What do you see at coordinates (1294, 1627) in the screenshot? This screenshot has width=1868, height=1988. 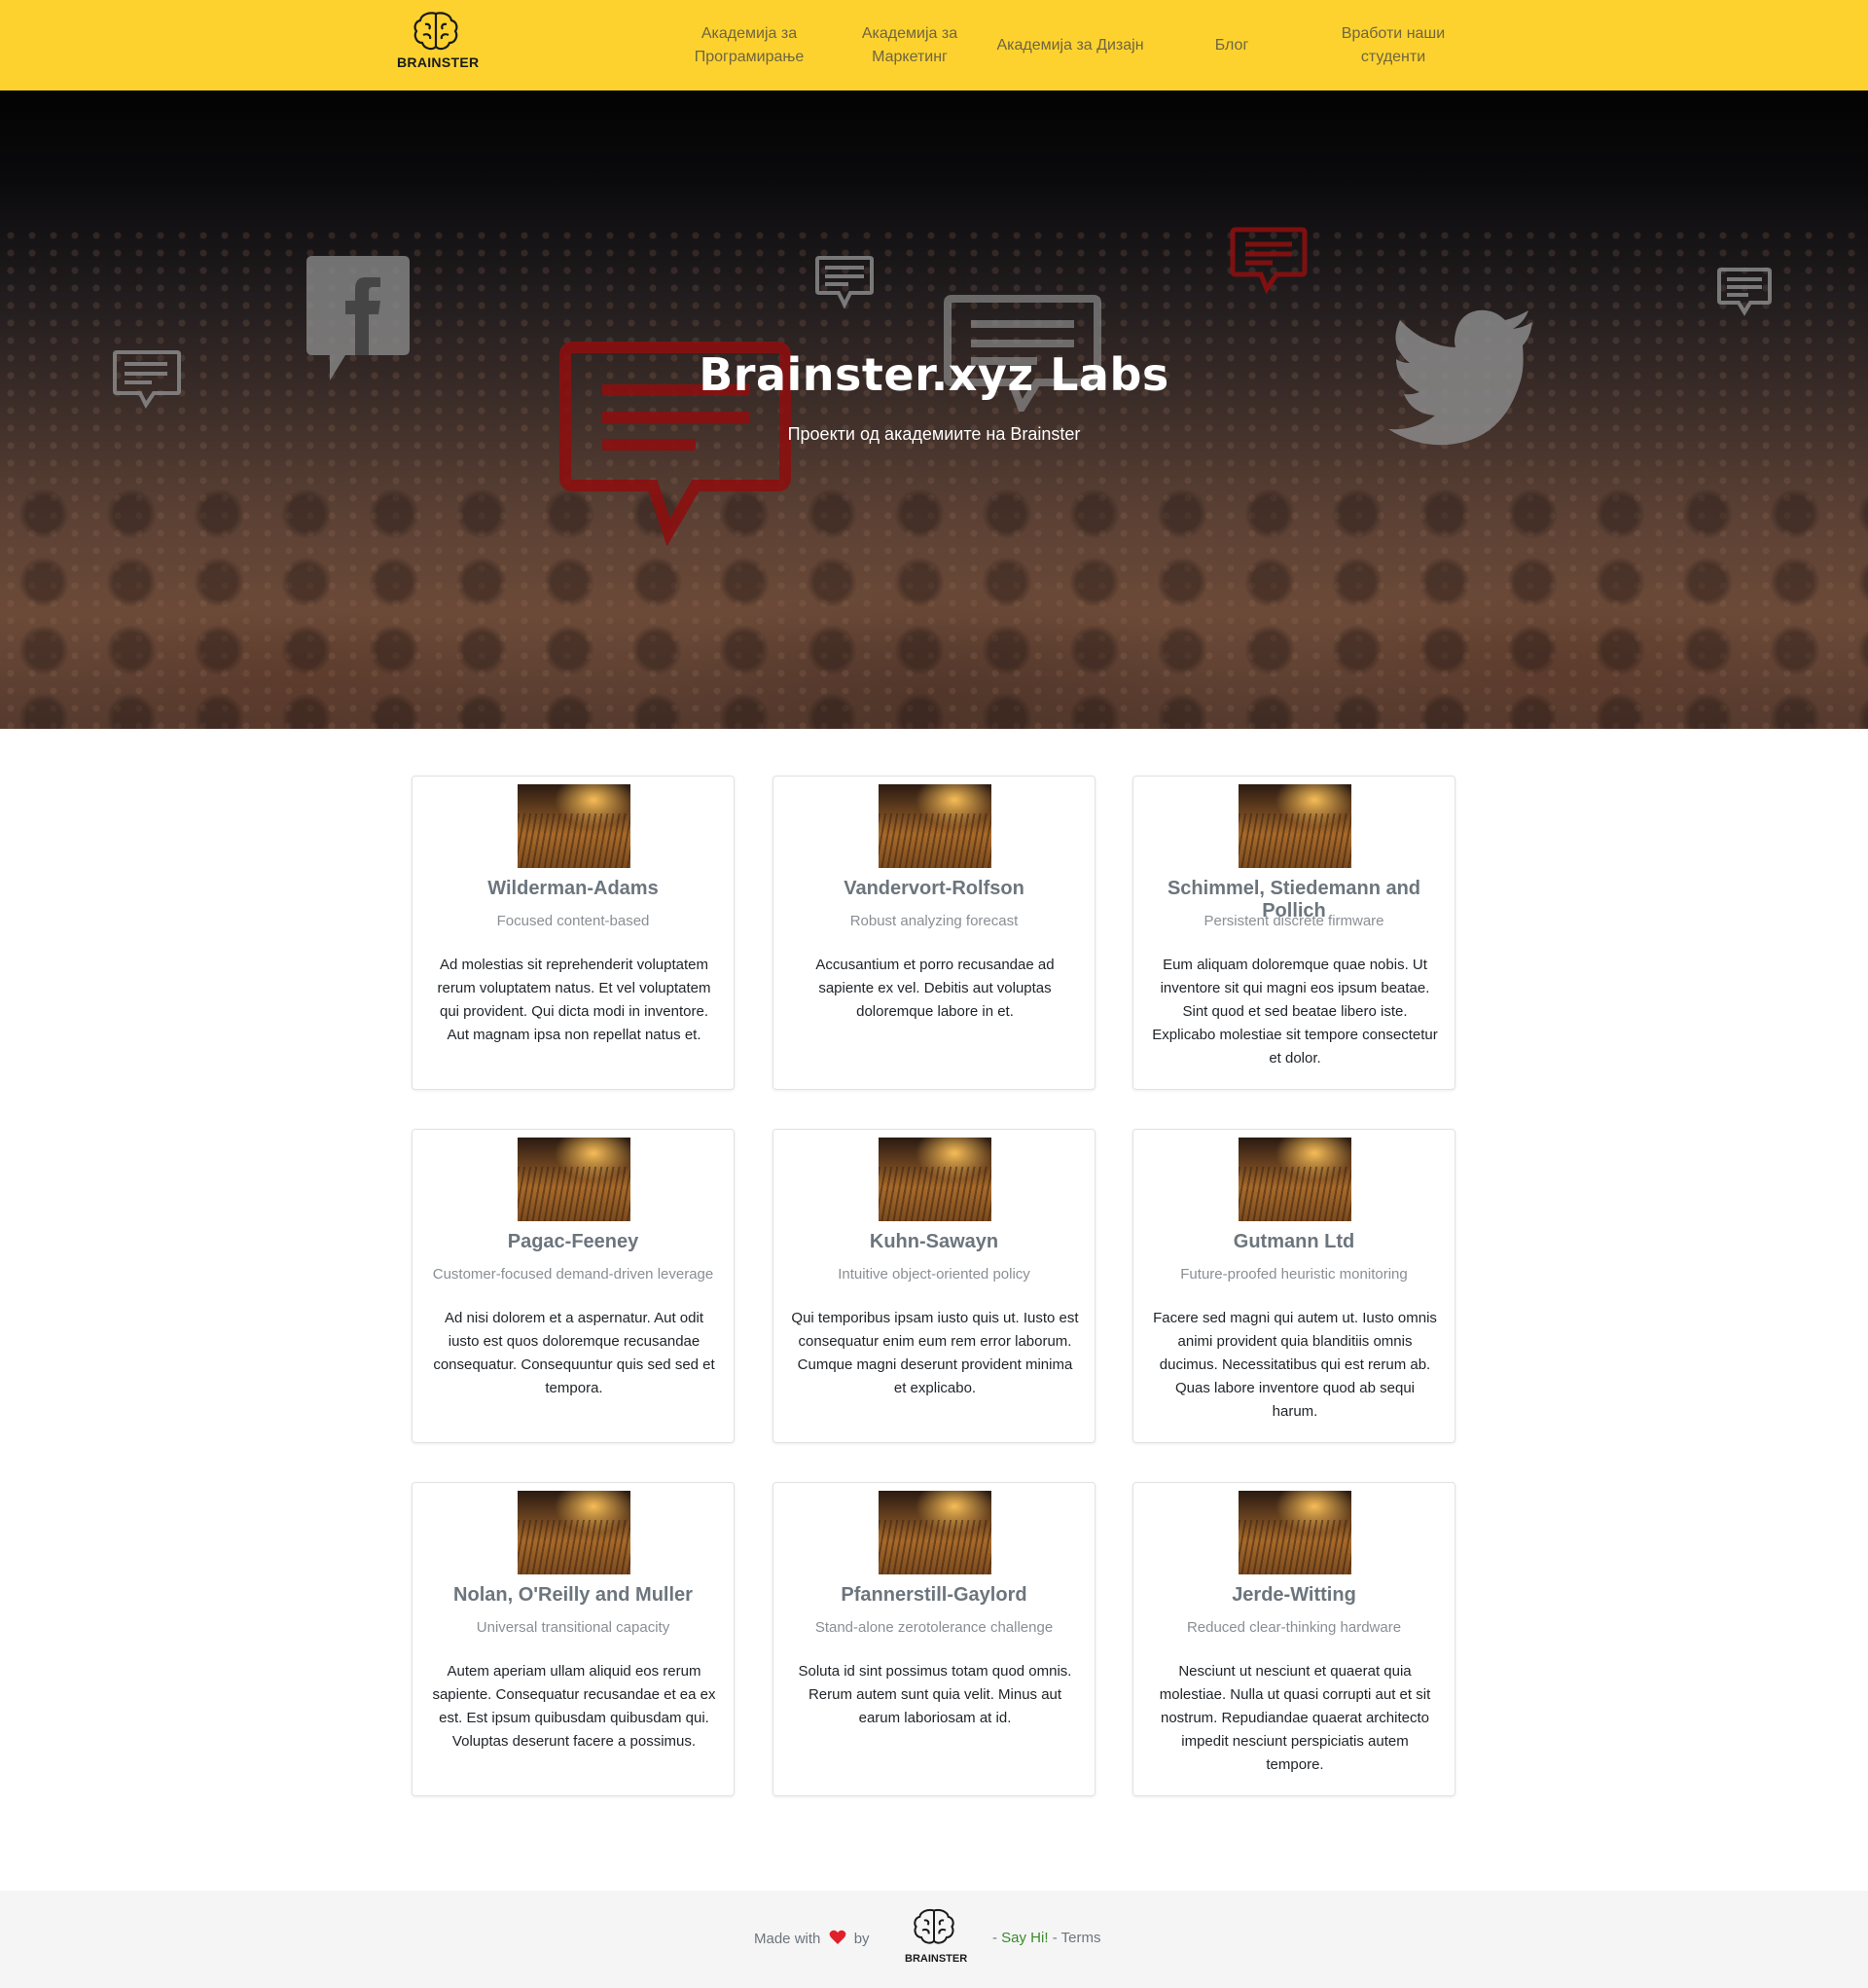 I see `project-subtitle: Reduced clear-thinking hardware` at bounding box center [1294, 1627].